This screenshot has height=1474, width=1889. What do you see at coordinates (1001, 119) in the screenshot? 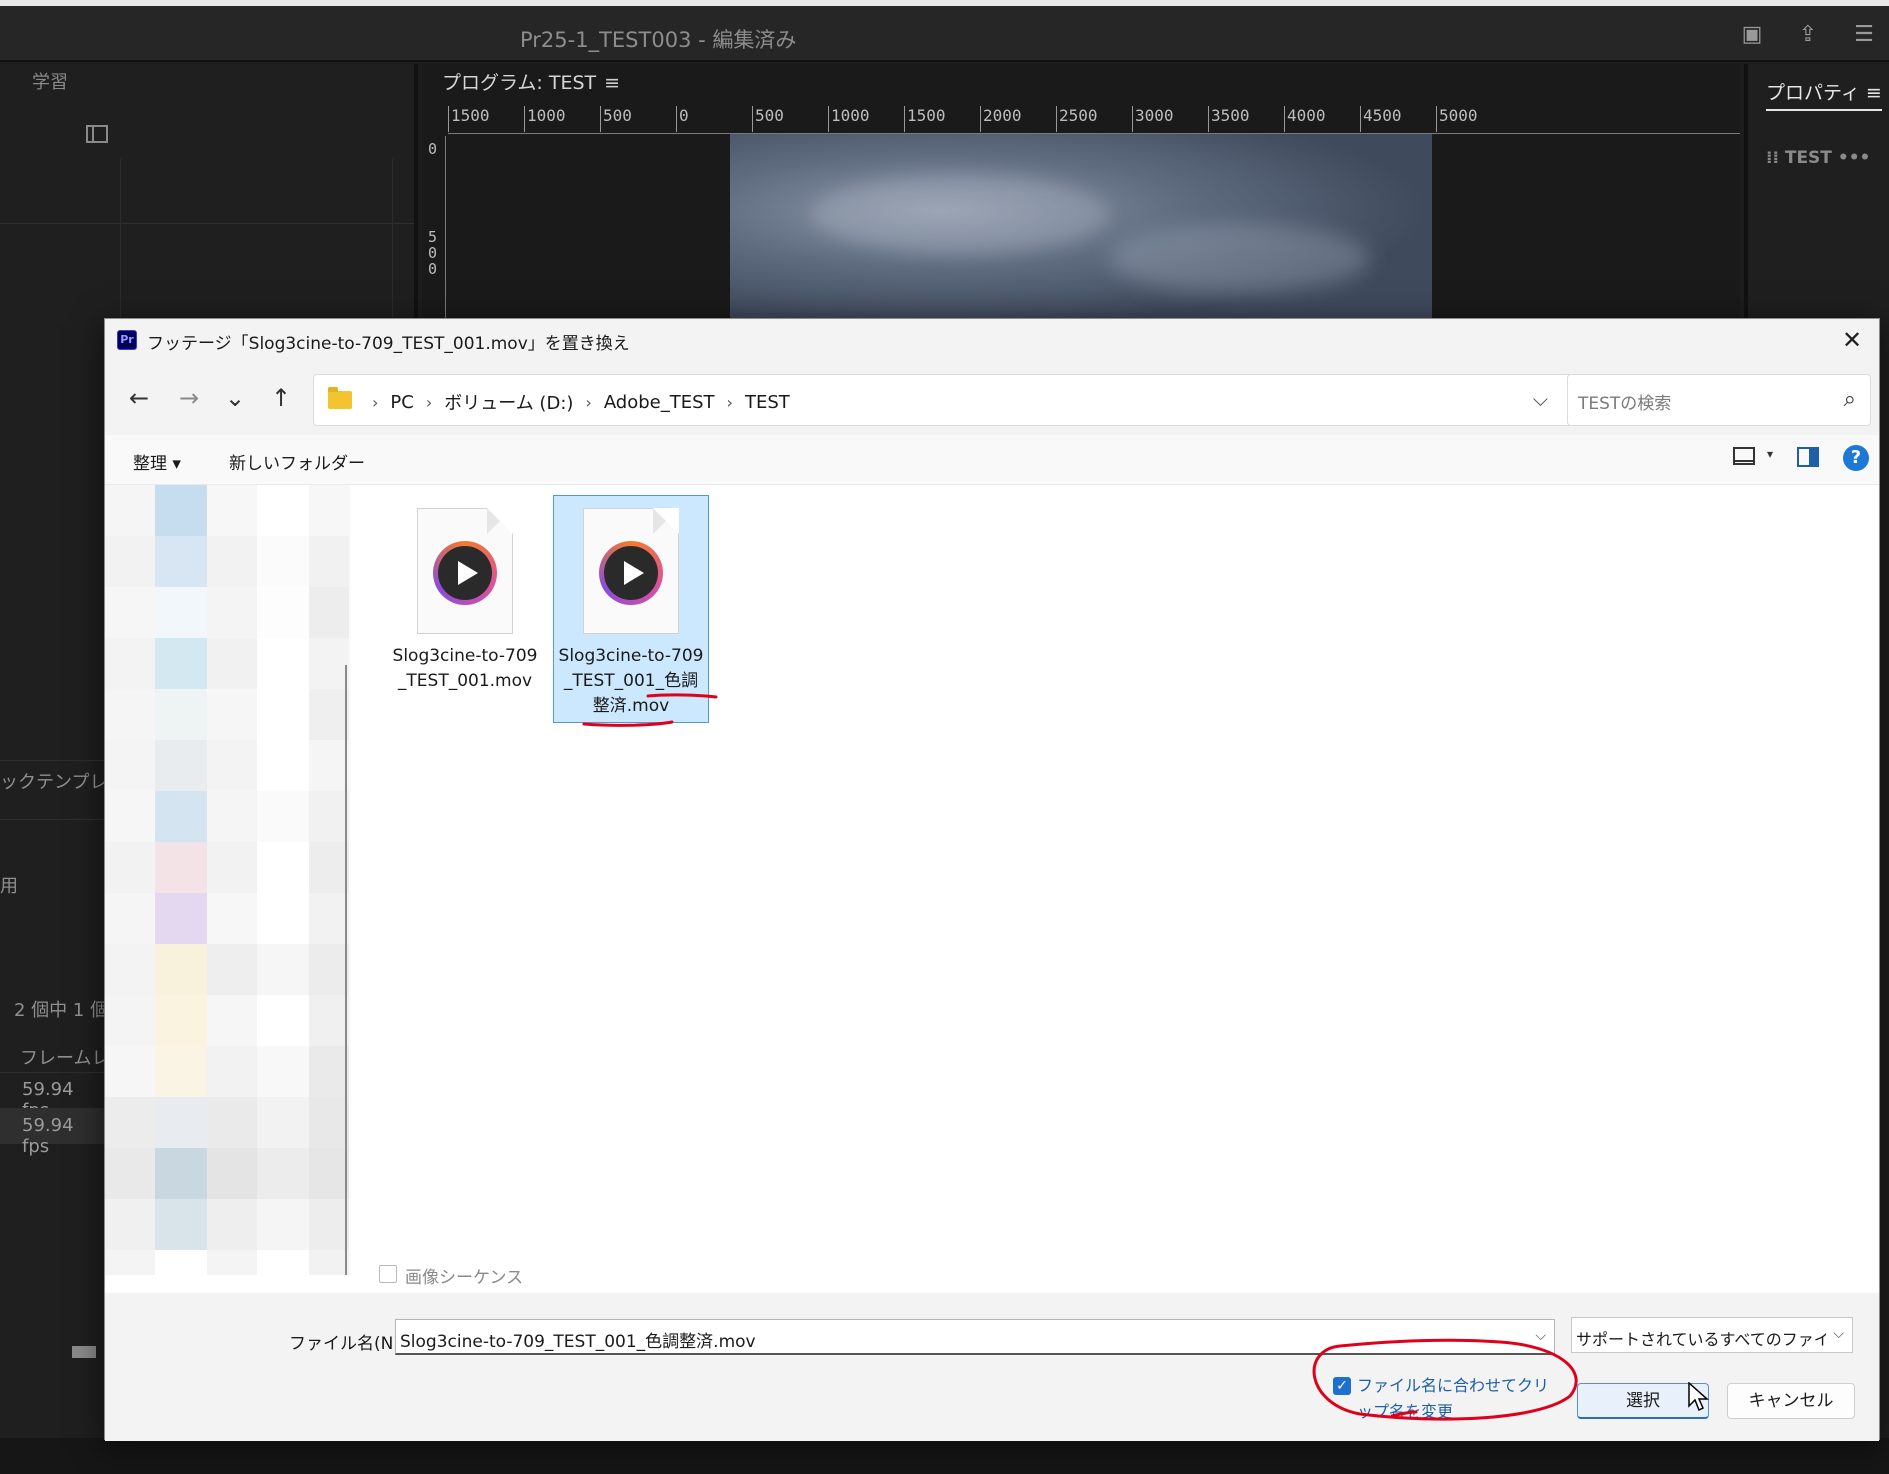
I see `ruler-tick-label: 2000` at bounding box center [1001, 119].